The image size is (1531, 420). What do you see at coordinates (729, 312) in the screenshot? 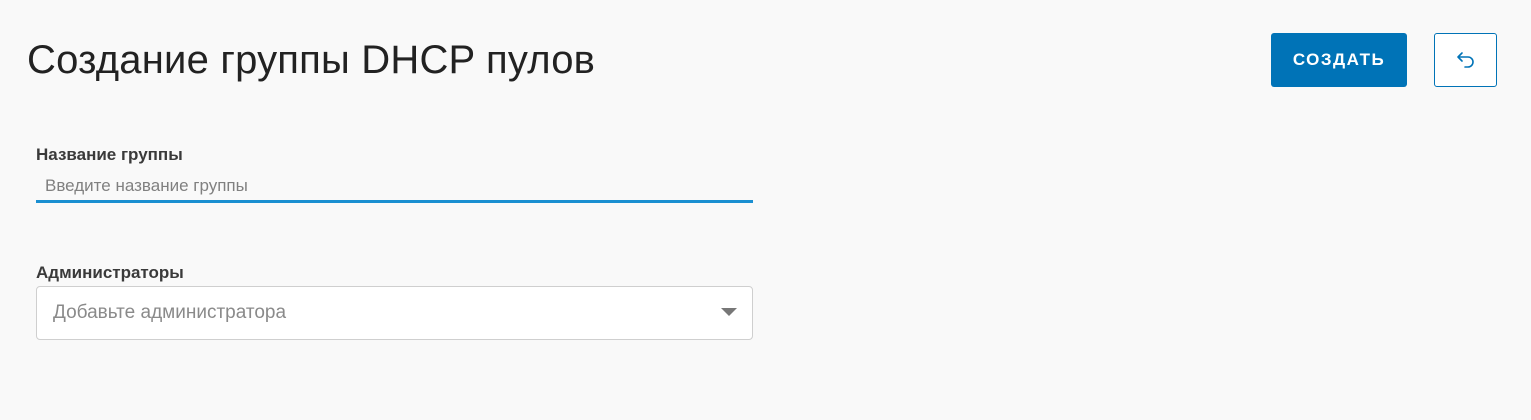
I see `chevron-down-icon` at bounding box center [729, 312].